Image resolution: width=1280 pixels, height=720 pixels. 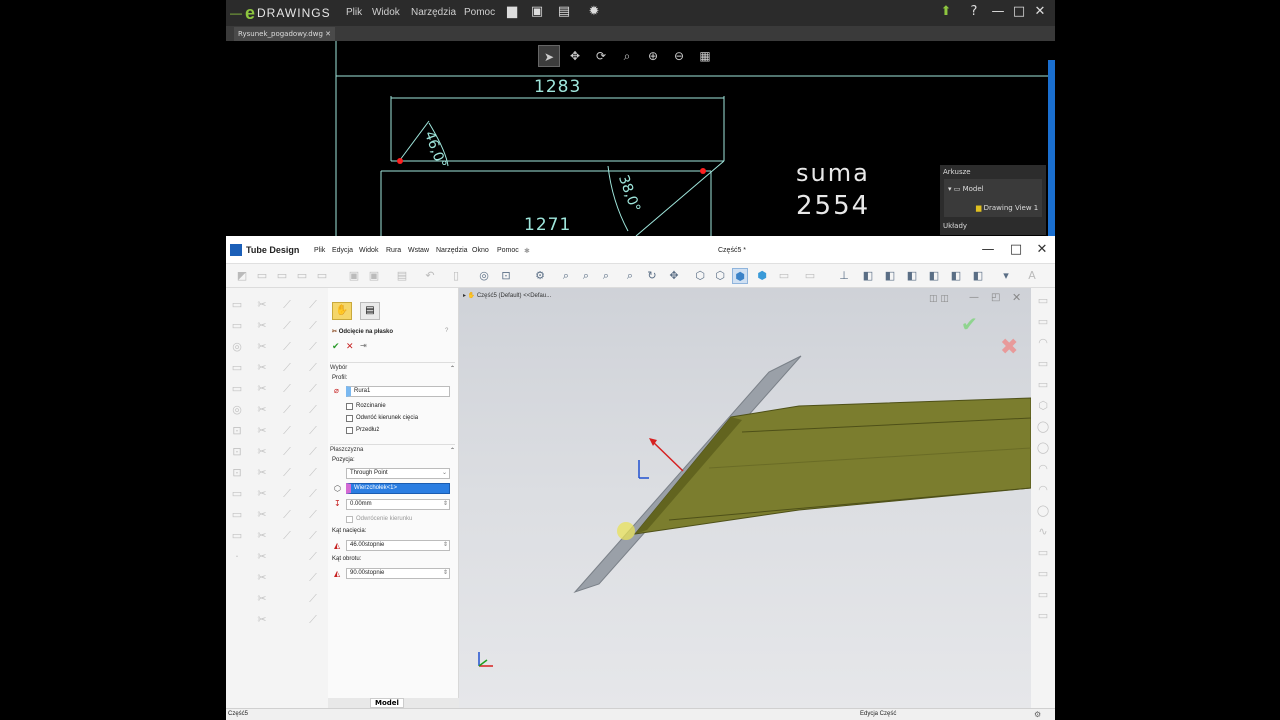 I want to click on view-cube-icon: ▦, so click(x=705, y=56).